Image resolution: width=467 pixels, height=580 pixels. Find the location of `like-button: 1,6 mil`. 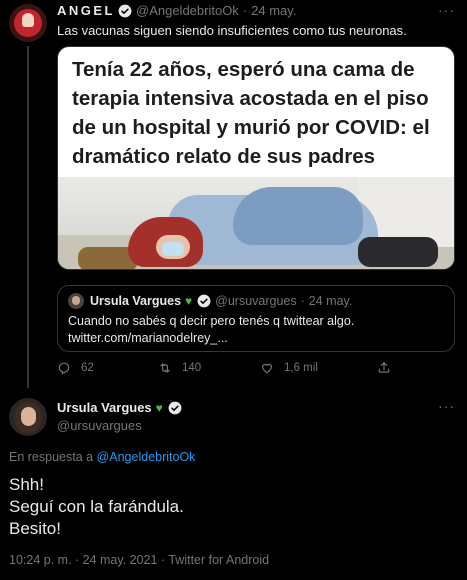

like-button: 1,6 mil is located at coordinates (289, 368).